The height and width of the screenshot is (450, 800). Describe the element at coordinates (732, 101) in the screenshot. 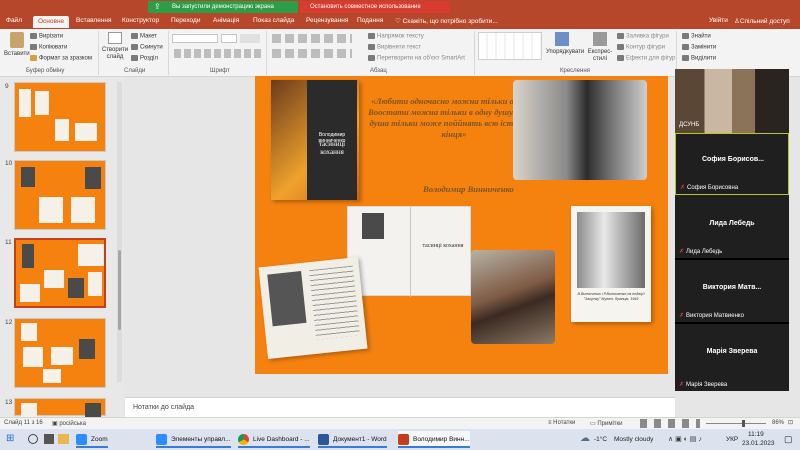

I see `participant-tile-video: ДСУНБ` at that location.